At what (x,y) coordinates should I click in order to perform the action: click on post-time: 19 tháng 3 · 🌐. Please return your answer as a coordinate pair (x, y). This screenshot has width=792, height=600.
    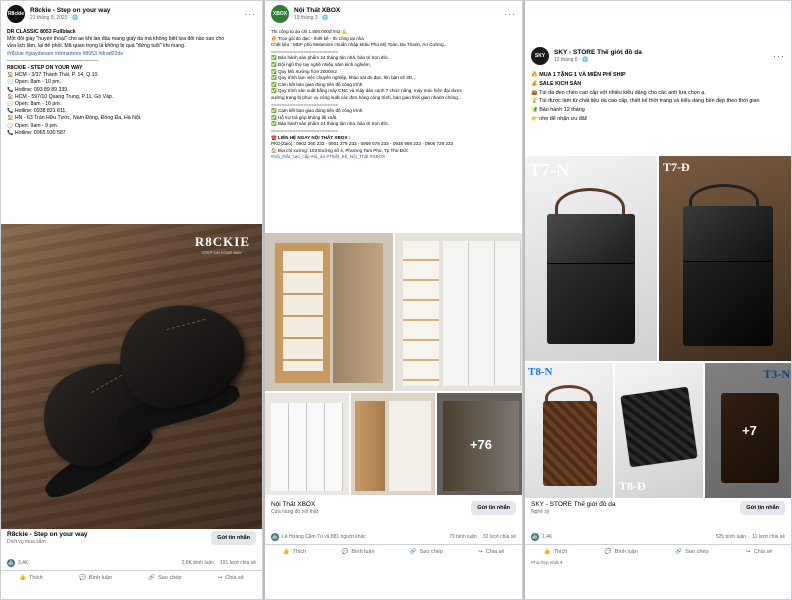
    Looking at the image, I should click on (317, 18).